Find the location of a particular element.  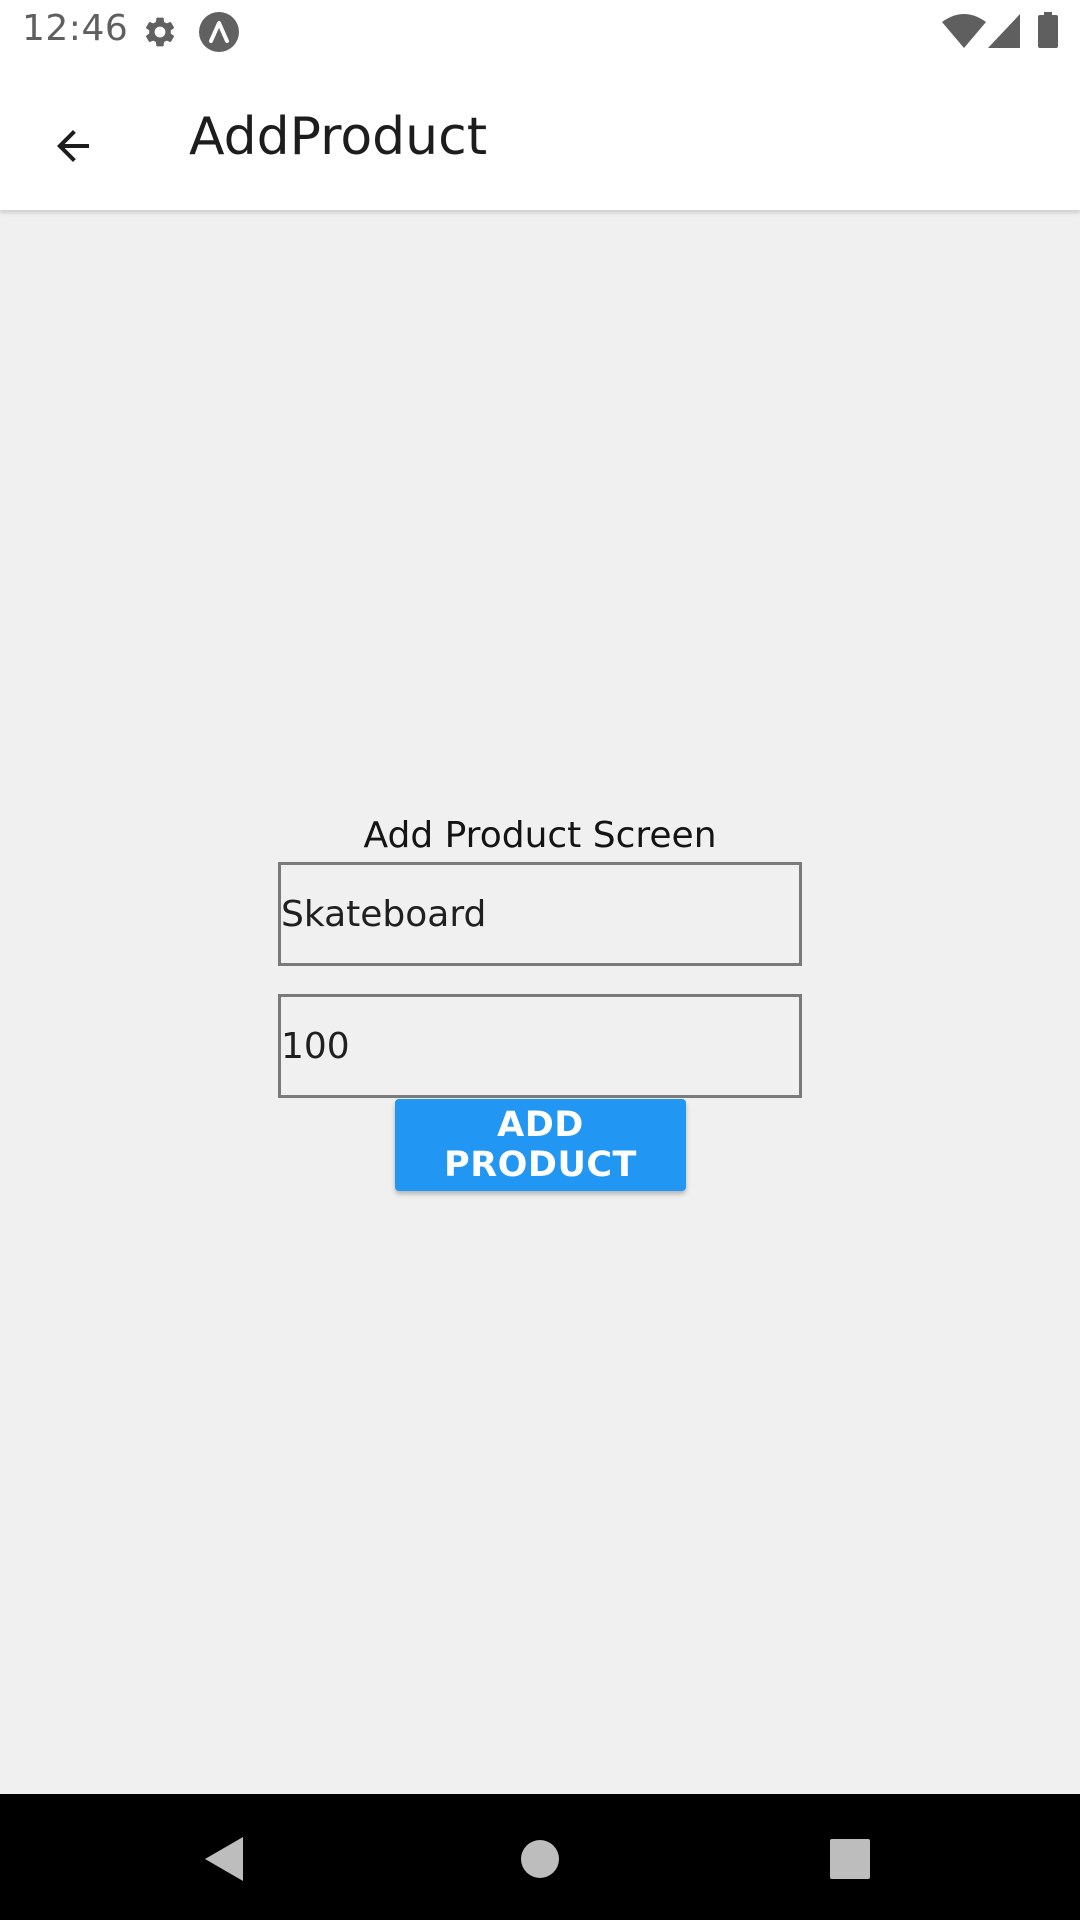

back-button is located at coordinates (73, 146).